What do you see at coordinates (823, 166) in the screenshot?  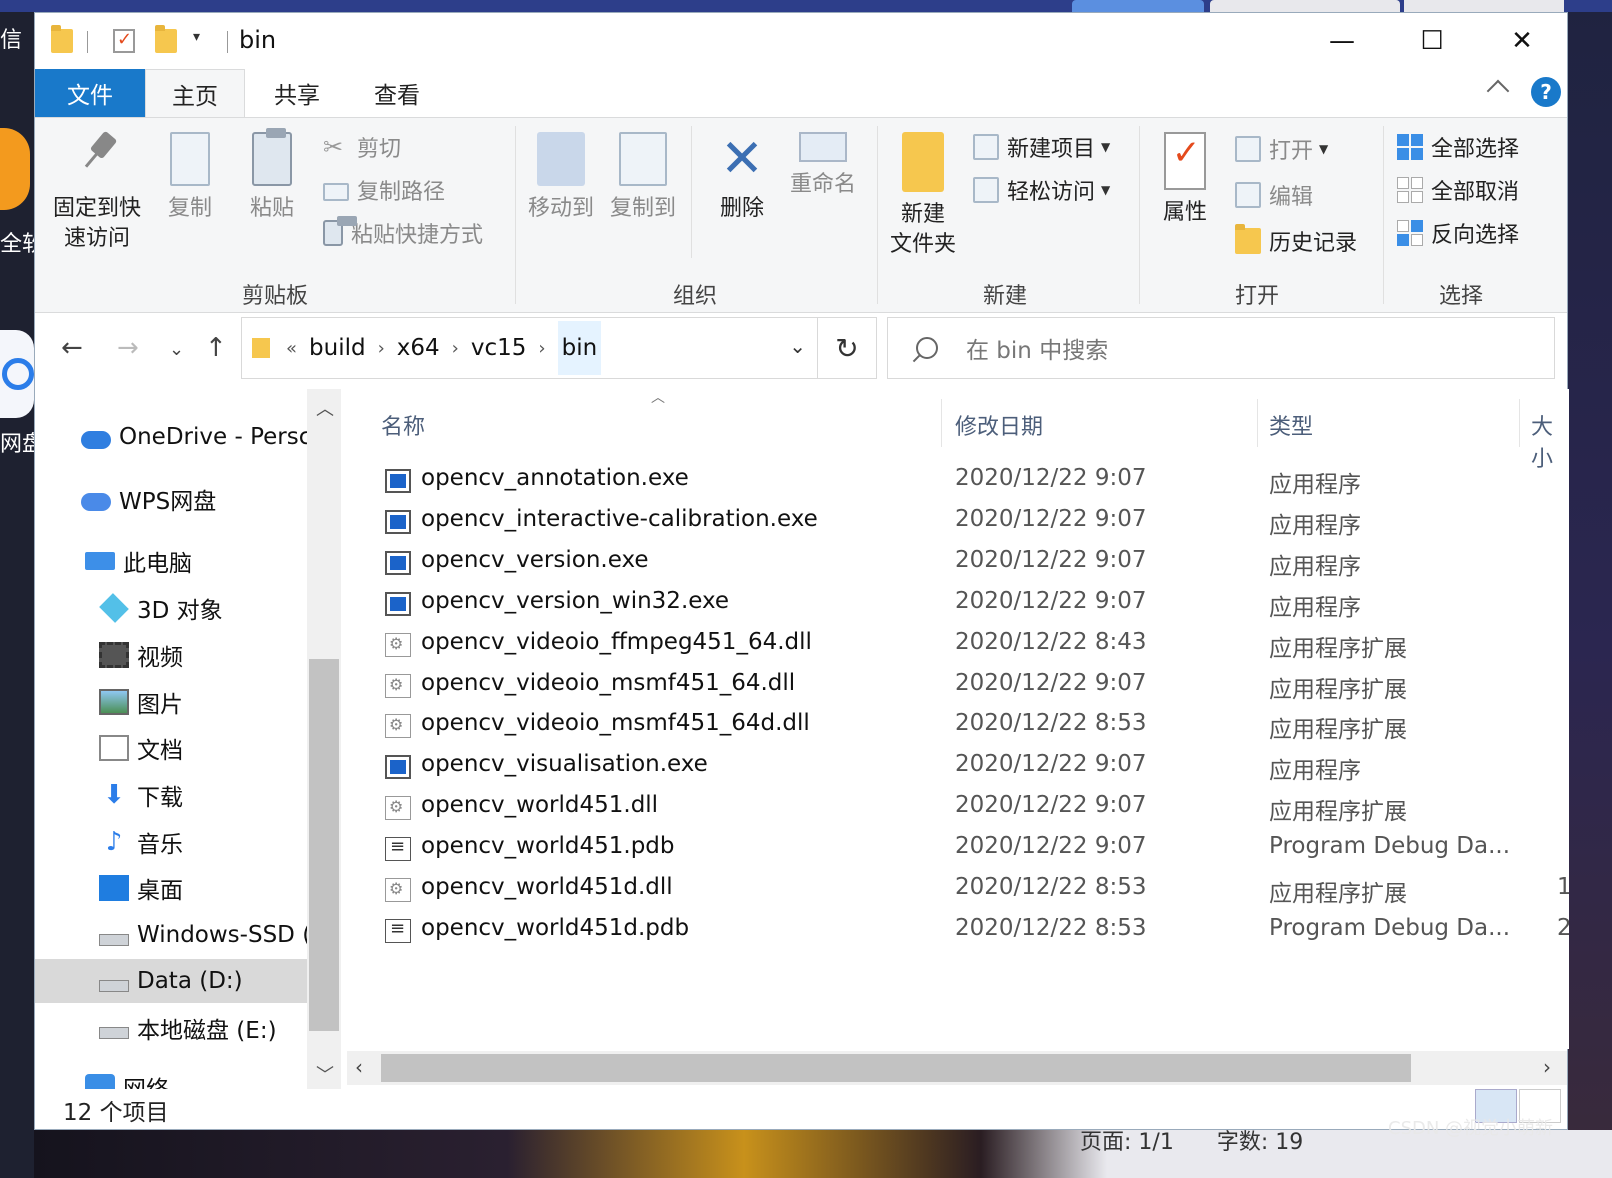 I see `rename-button: 重命名` at bounding box center [823, 166].